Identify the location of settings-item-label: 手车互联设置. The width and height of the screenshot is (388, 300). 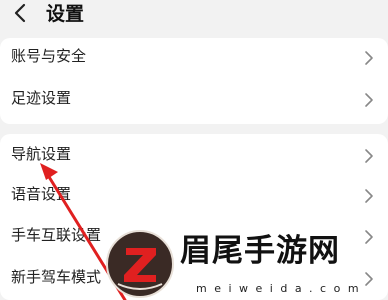
(56, 235).